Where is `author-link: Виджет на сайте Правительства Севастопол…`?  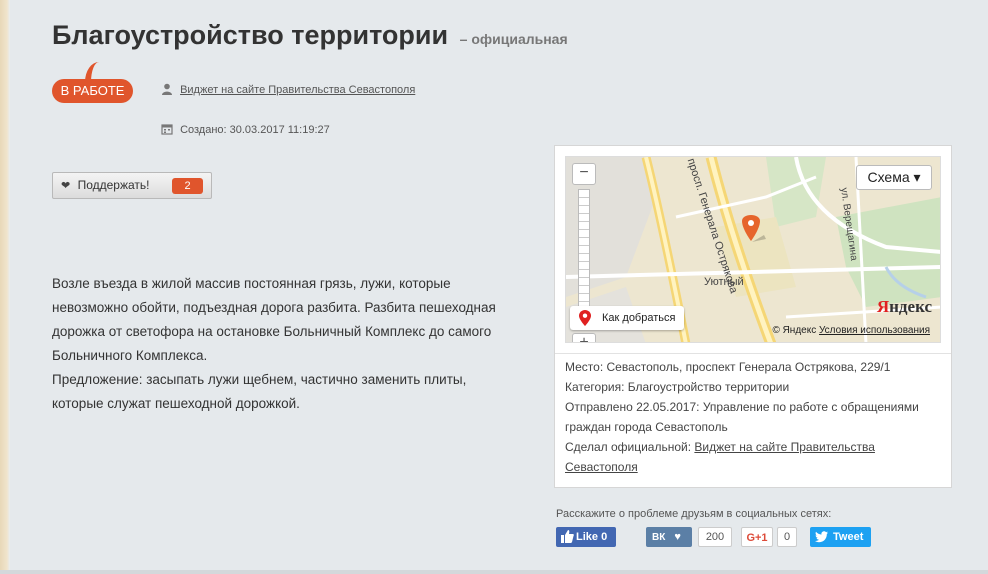
author-link: Виджет на сайте Правительства Севастопол… is located at coordinates (297, 90).